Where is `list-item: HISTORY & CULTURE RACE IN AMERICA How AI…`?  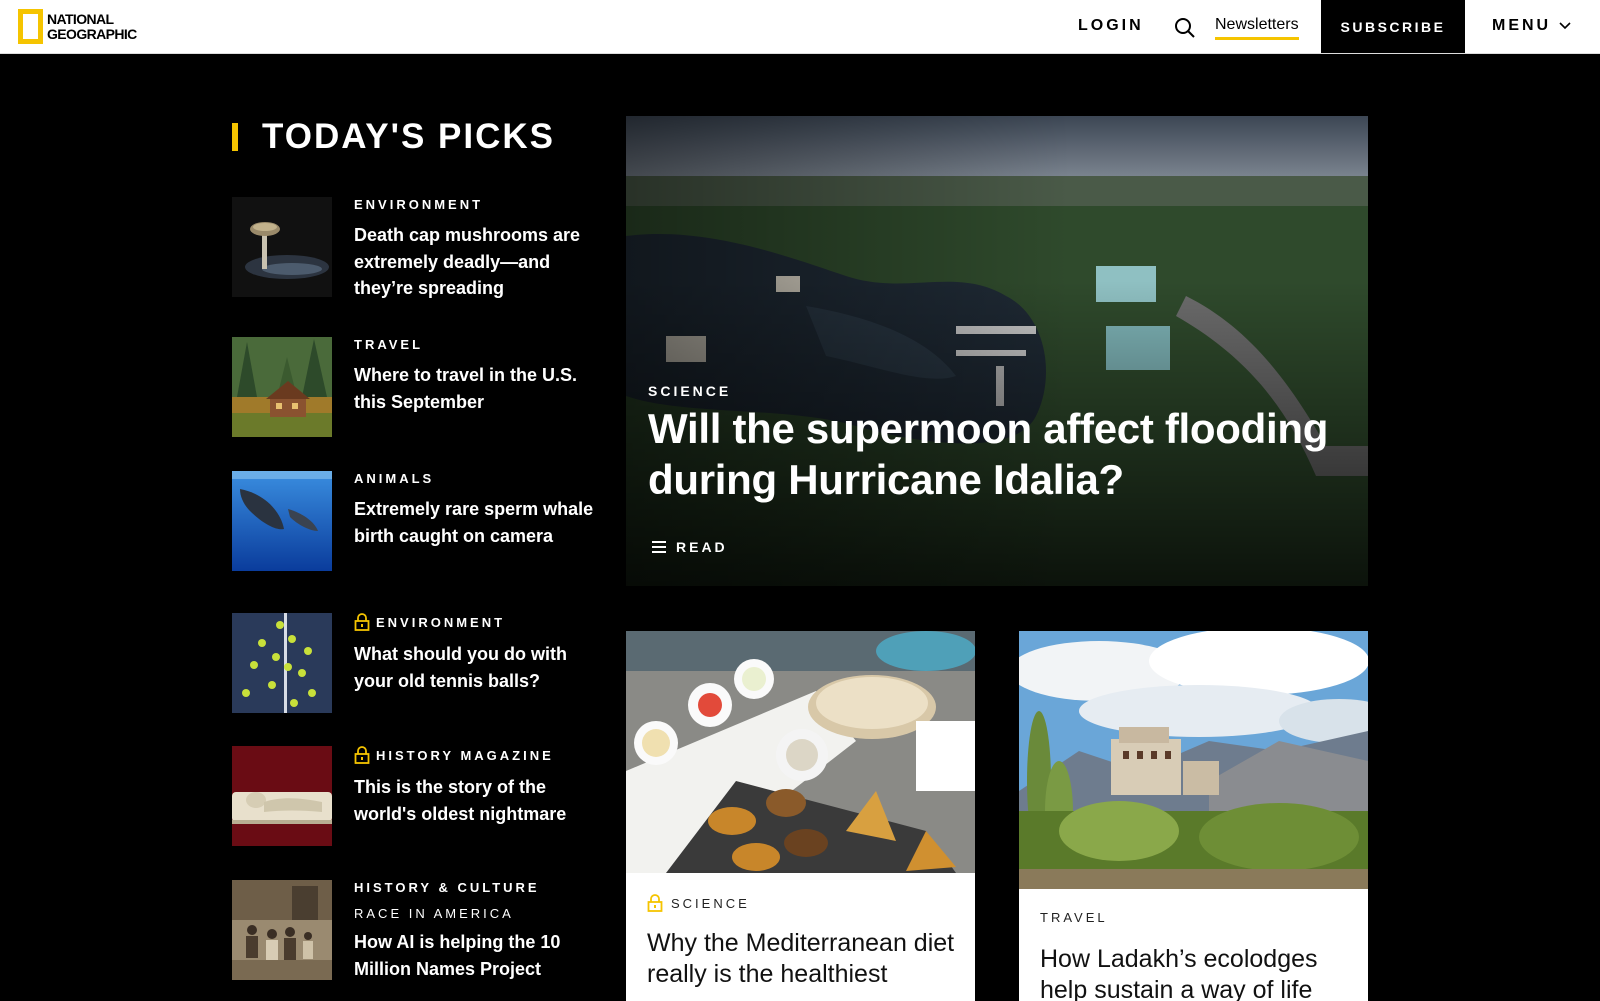 list-item: HISTORY & CULTURE RACE IN AMERICA How AI… is located at coordinates (412, 935).